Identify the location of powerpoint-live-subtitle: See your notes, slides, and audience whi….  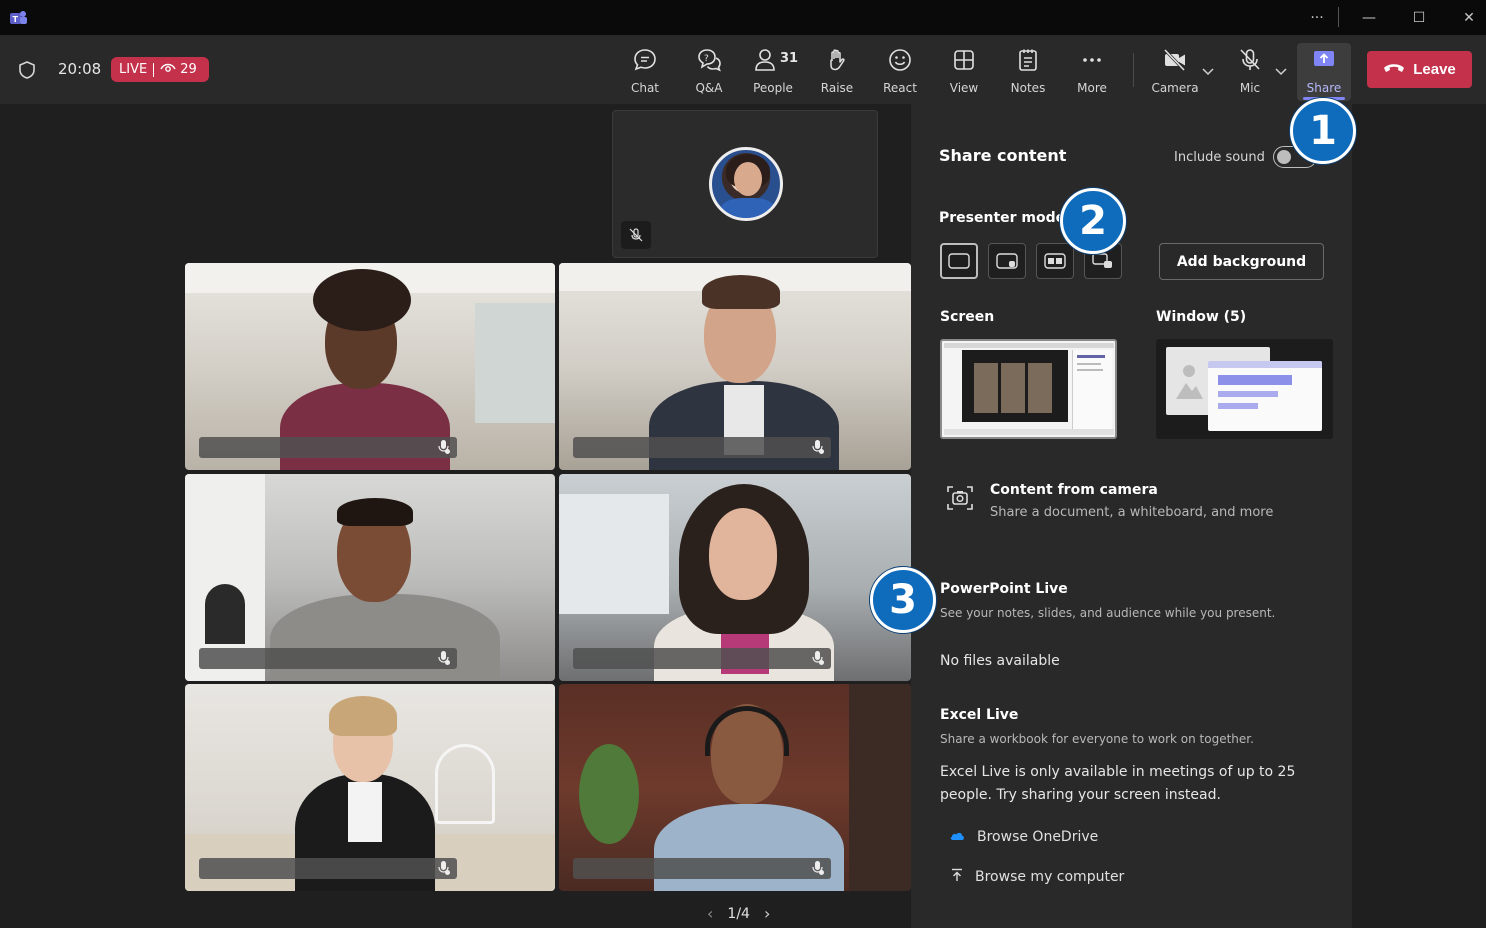
(1108, 613).